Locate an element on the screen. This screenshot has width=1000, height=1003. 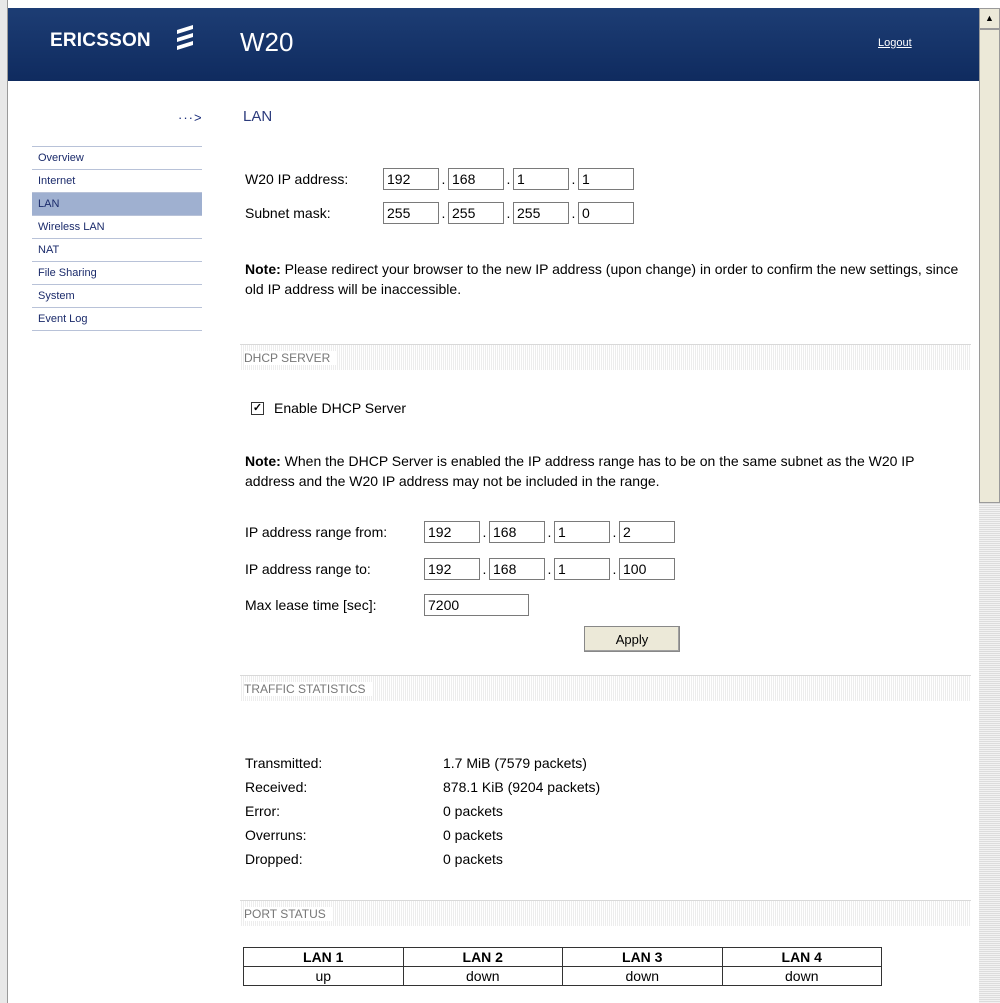
stat-label: Received: is located at coordinates (276, 787).